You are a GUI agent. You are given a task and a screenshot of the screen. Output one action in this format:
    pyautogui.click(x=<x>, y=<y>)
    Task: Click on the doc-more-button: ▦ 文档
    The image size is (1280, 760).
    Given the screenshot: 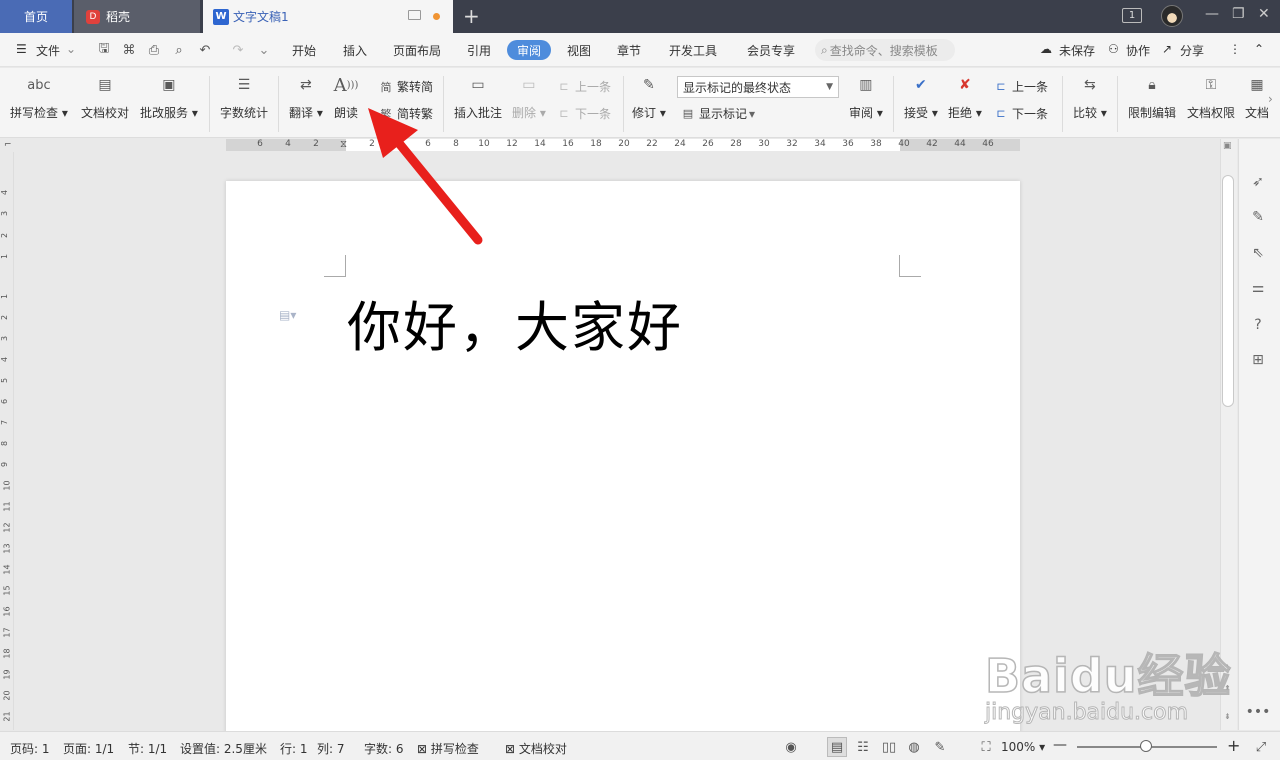 What is the action you would take?
    pyautogui.click(x=1257, y=96)
    